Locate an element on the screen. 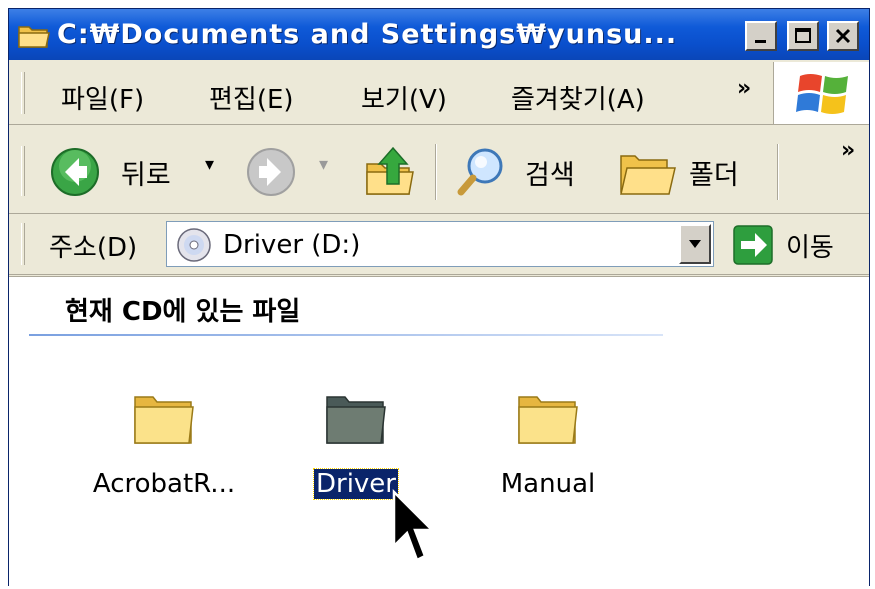 The width and height of the screenshot is (875, 589). address-label: 주소(D) is located at coordinates (93, 248).